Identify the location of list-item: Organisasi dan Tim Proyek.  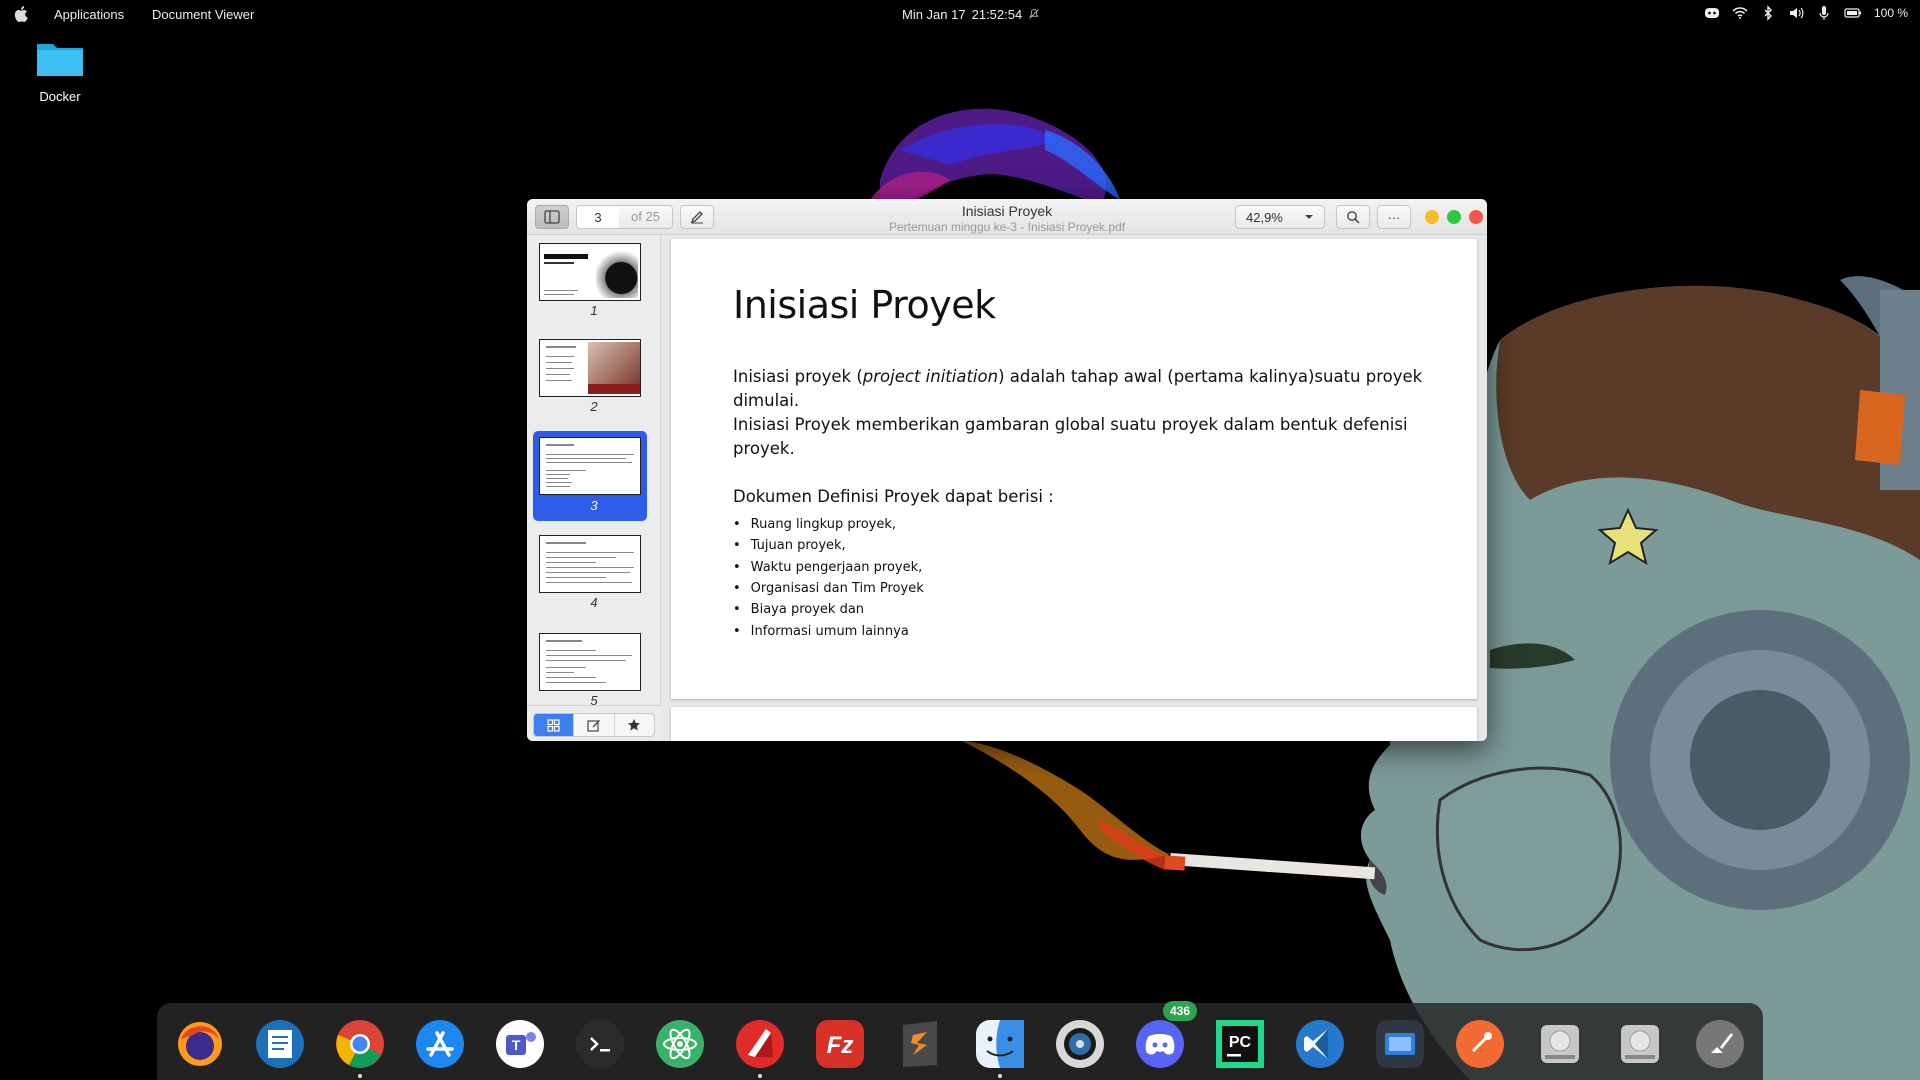
(828, 588).